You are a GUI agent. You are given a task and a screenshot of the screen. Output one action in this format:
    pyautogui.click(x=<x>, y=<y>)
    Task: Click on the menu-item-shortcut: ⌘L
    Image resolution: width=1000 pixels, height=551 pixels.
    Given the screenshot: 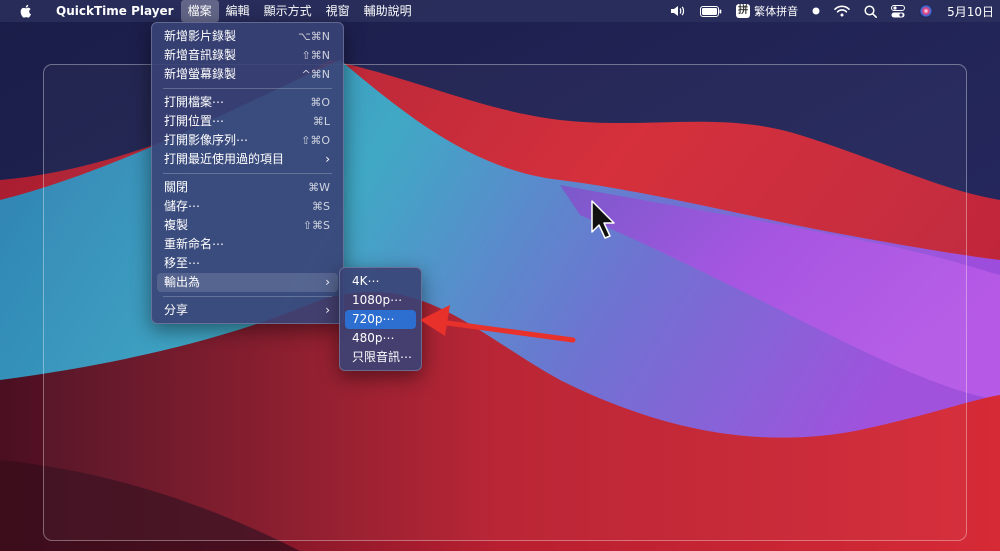 What is the action you would take?
    pyautogui.click(x=321, y=121)
    